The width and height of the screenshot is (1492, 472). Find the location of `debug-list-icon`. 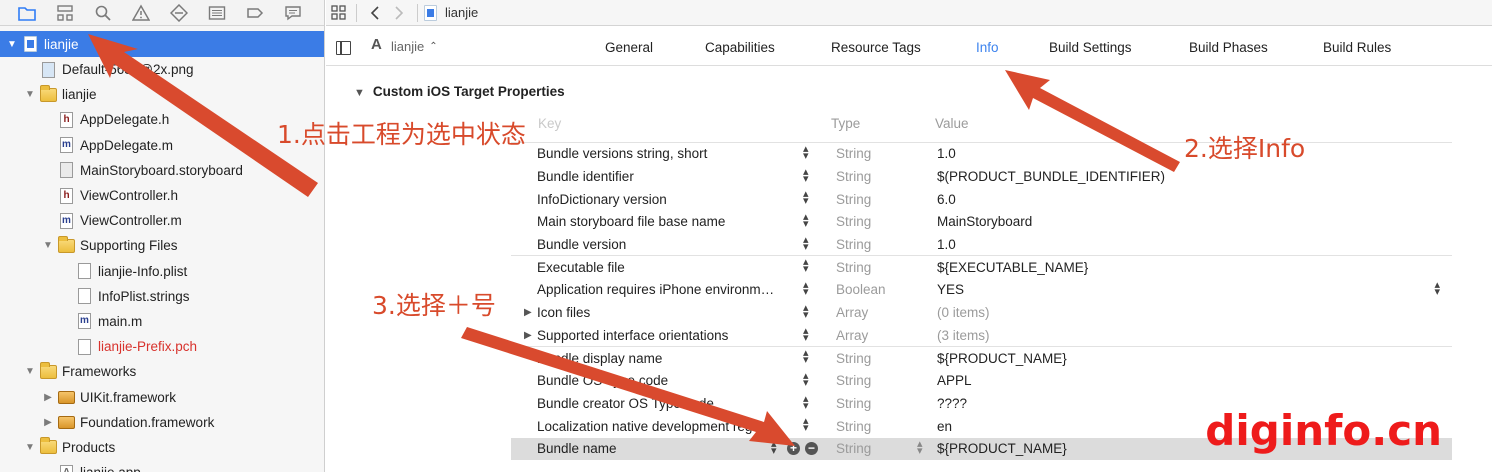

debug-list-icon is located at coordinates (217, 13).